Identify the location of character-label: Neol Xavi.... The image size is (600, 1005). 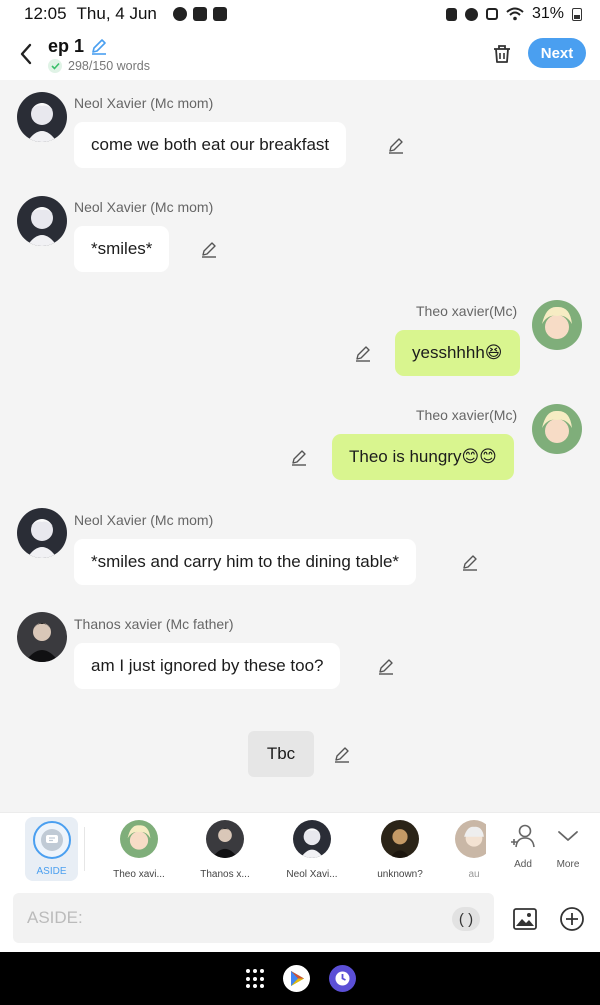
(312, 874).